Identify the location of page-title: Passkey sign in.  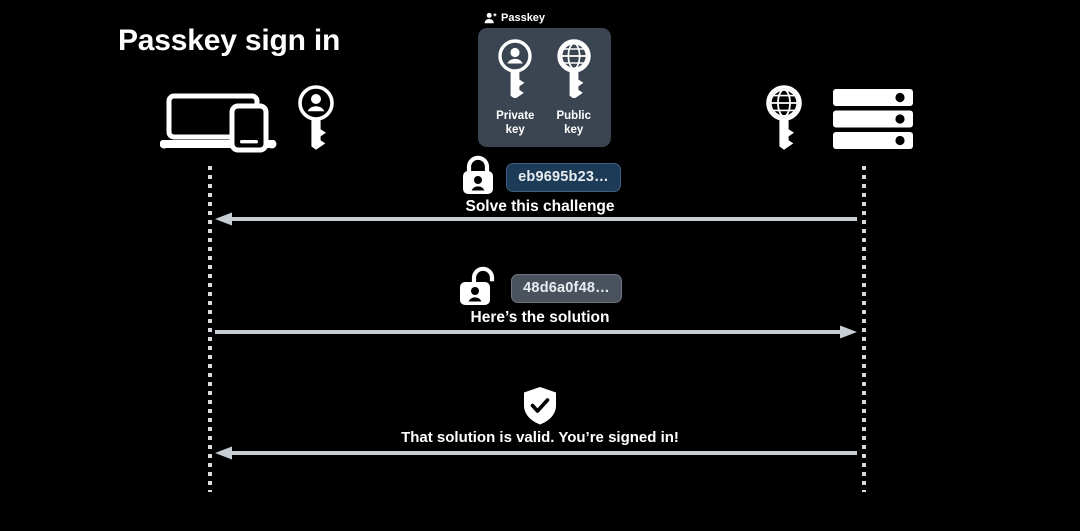
(229, 40).